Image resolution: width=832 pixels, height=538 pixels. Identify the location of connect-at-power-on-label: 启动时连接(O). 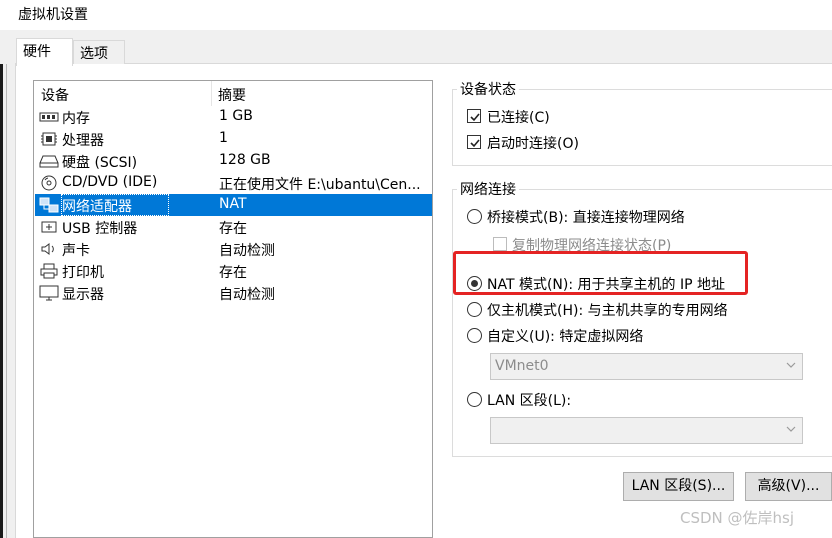
(533, 143).